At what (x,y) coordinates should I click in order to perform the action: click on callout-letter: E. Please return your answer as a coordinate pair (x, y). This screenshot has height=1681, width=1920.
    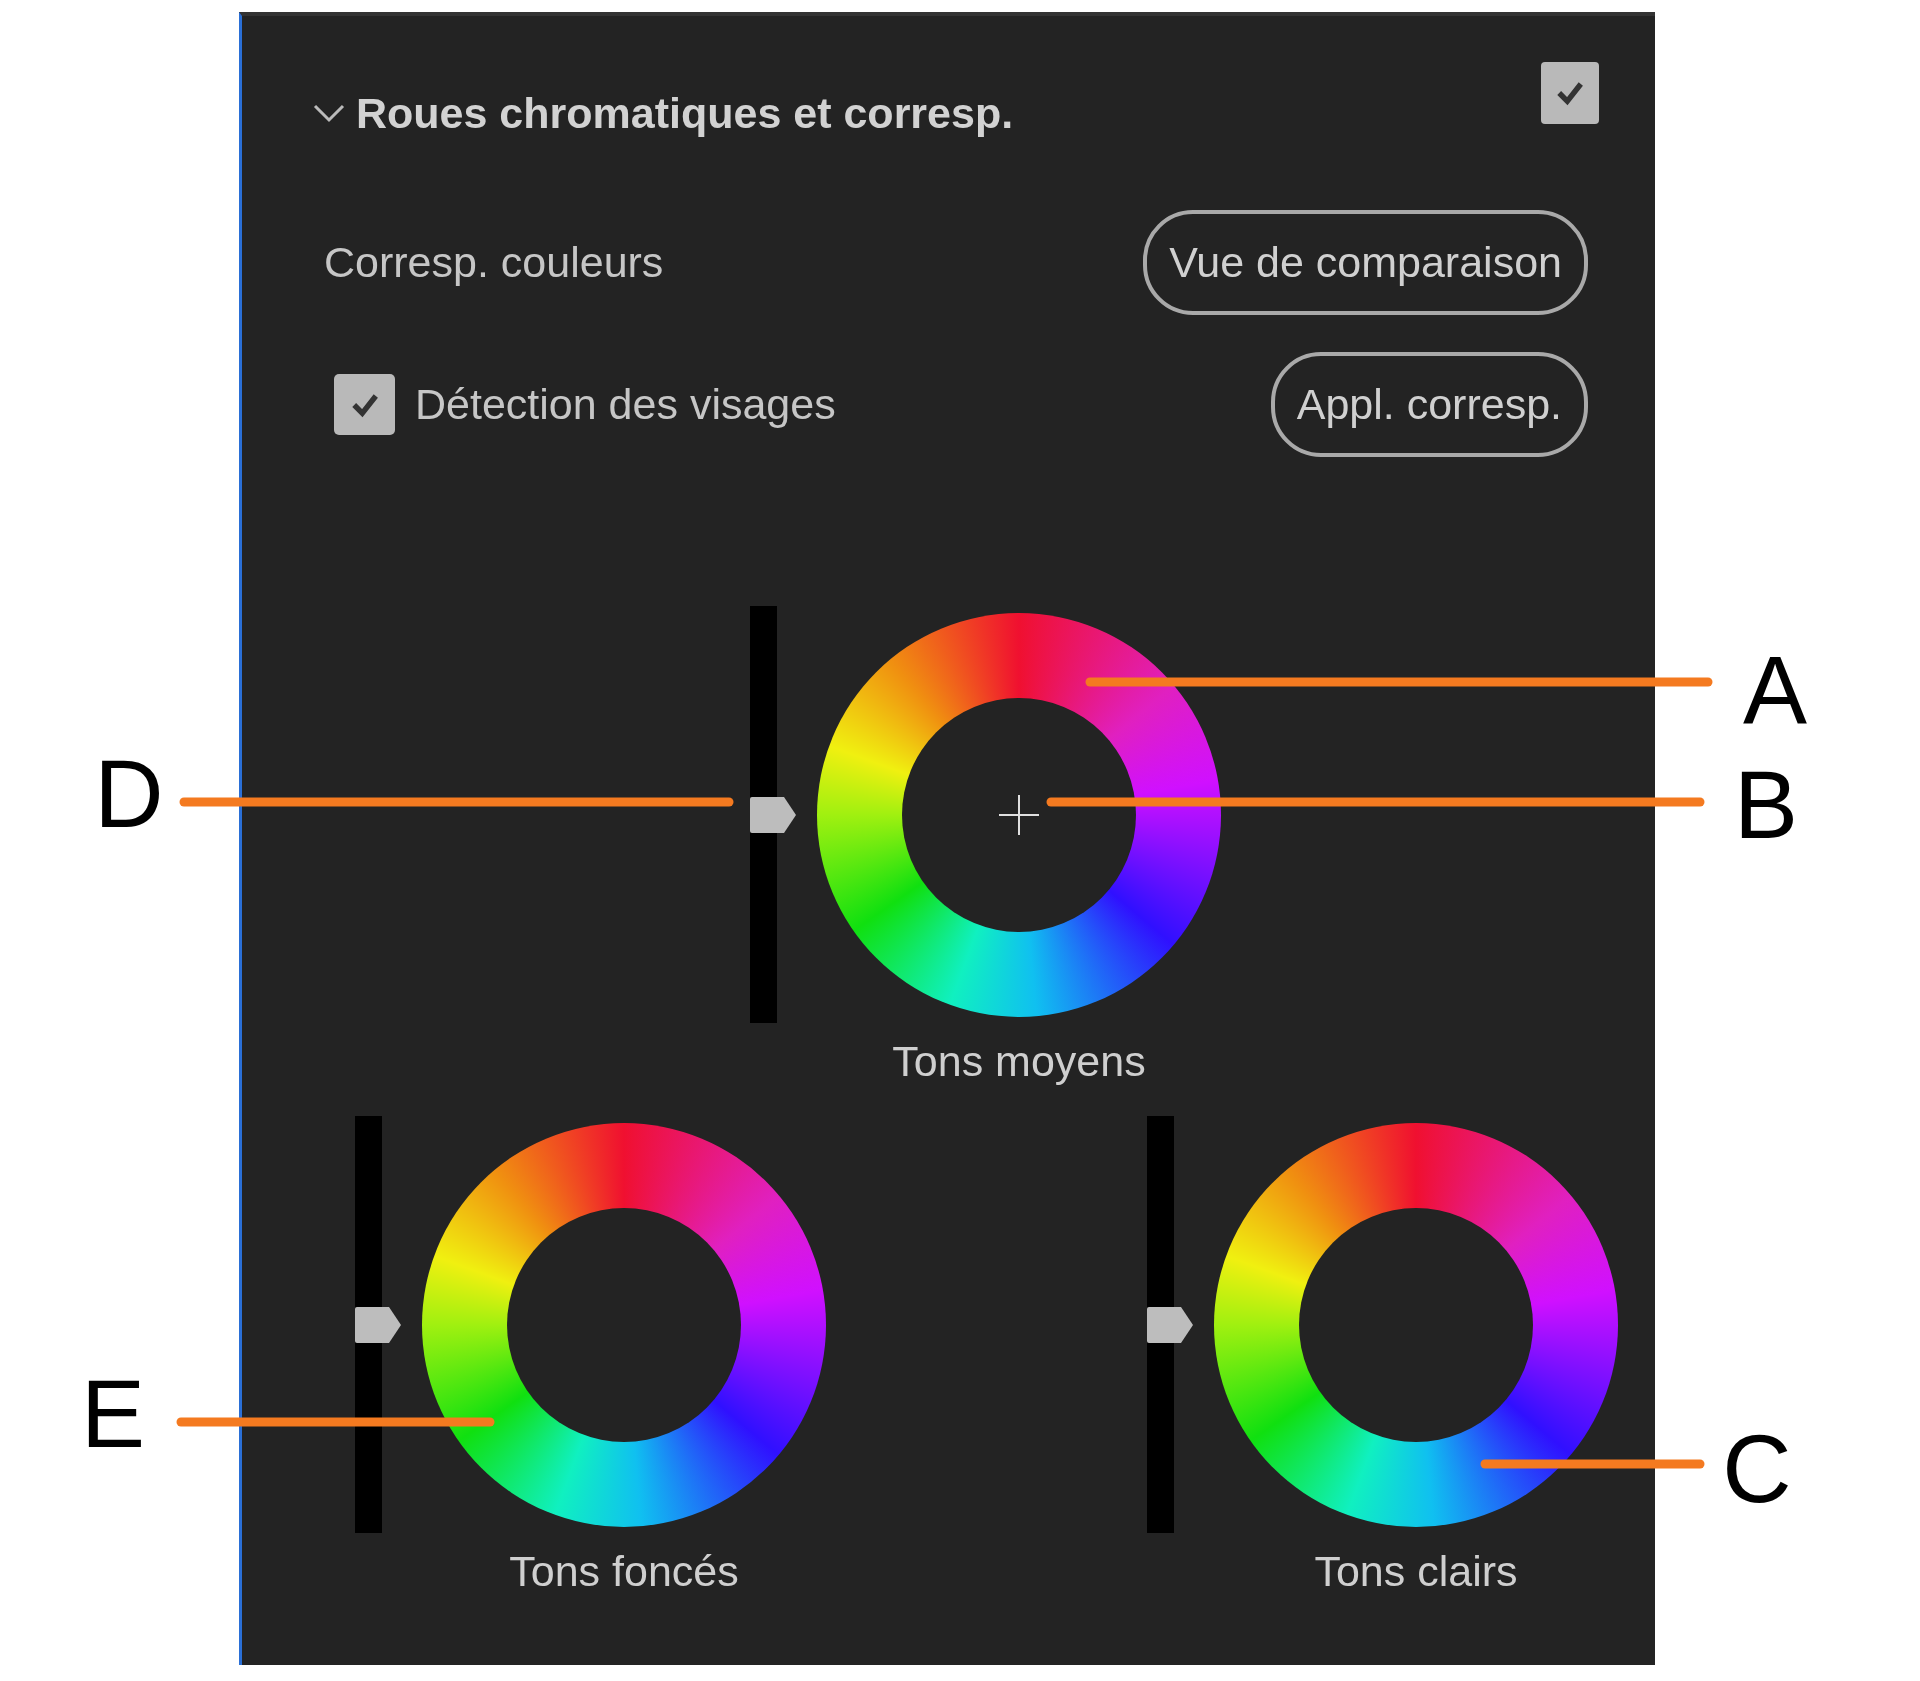
    Looking at the image, I should click on (113, 1414).